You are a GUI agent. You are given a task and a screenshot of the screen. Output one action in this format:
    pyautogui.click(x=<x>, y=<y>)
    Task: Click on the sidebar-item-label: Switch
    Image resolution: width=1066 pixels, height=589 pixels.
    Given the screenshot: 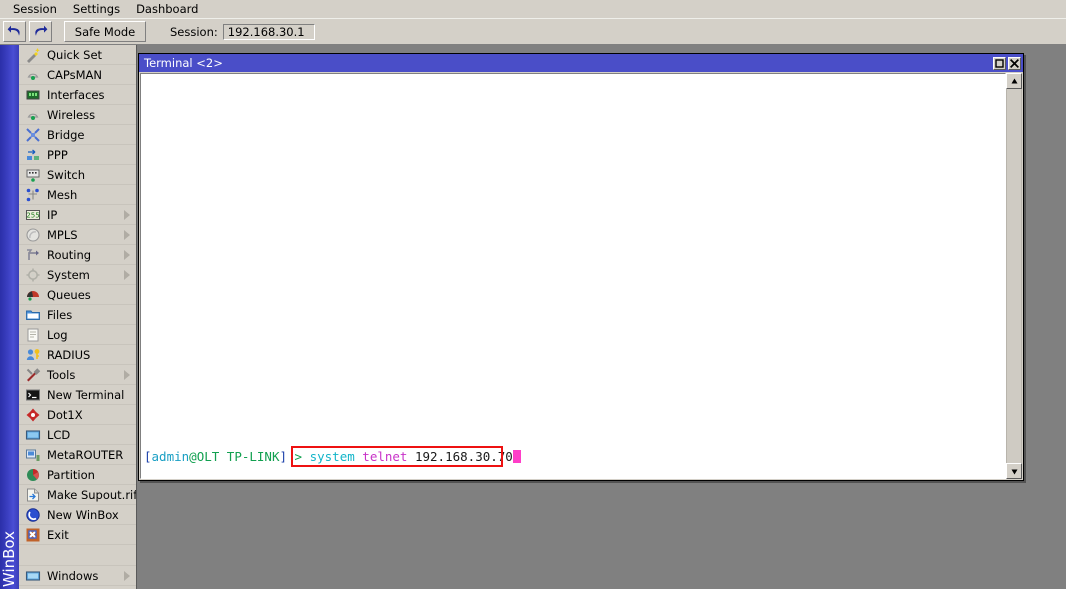 What is the action you would take?
    pyautogui.click(x=66, y=174)
    